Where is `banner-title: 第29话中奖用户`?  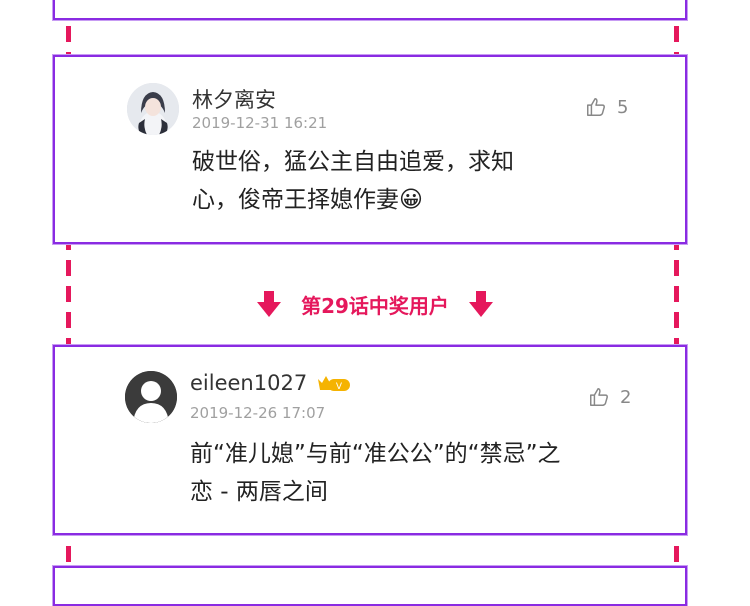 banner-title: 第29话中奖用户 is located at coordinates (375, 305).